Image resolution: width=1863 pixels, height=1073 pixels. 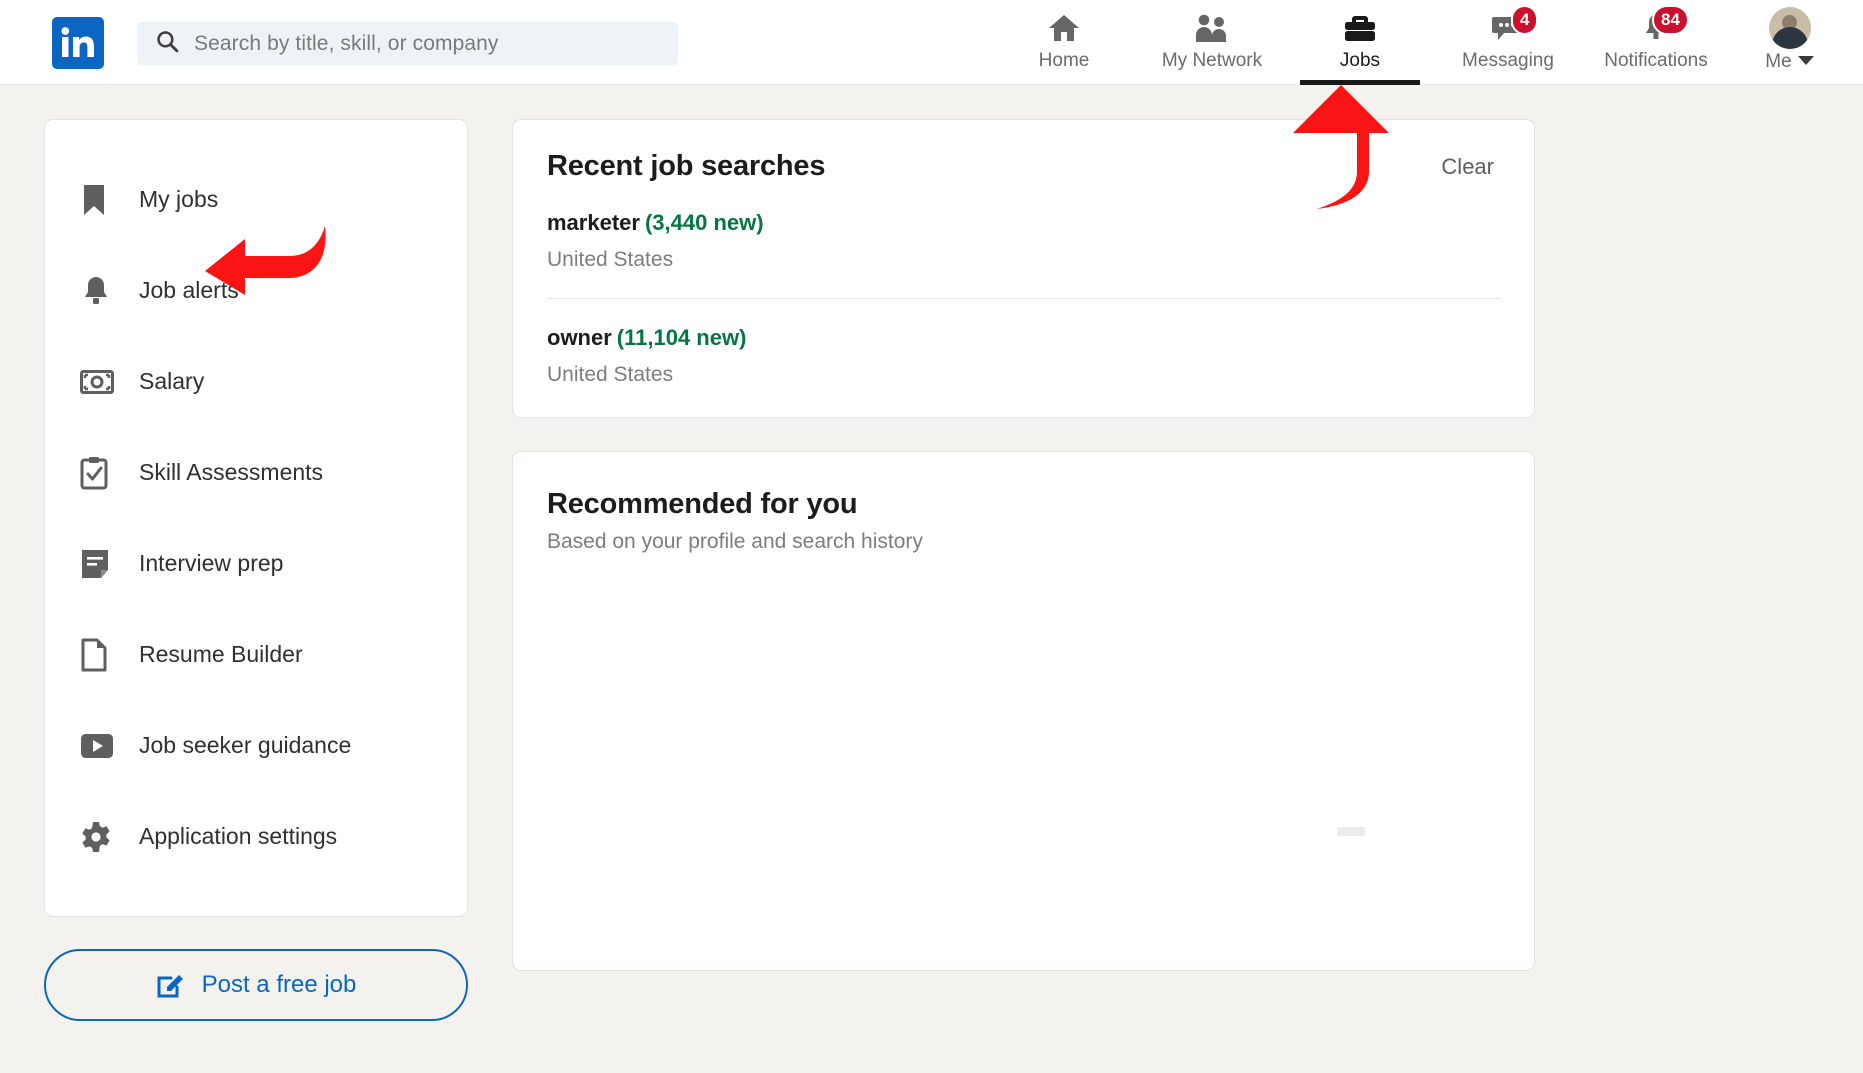 I want to click on avatar, so click(x=1790, y=28).